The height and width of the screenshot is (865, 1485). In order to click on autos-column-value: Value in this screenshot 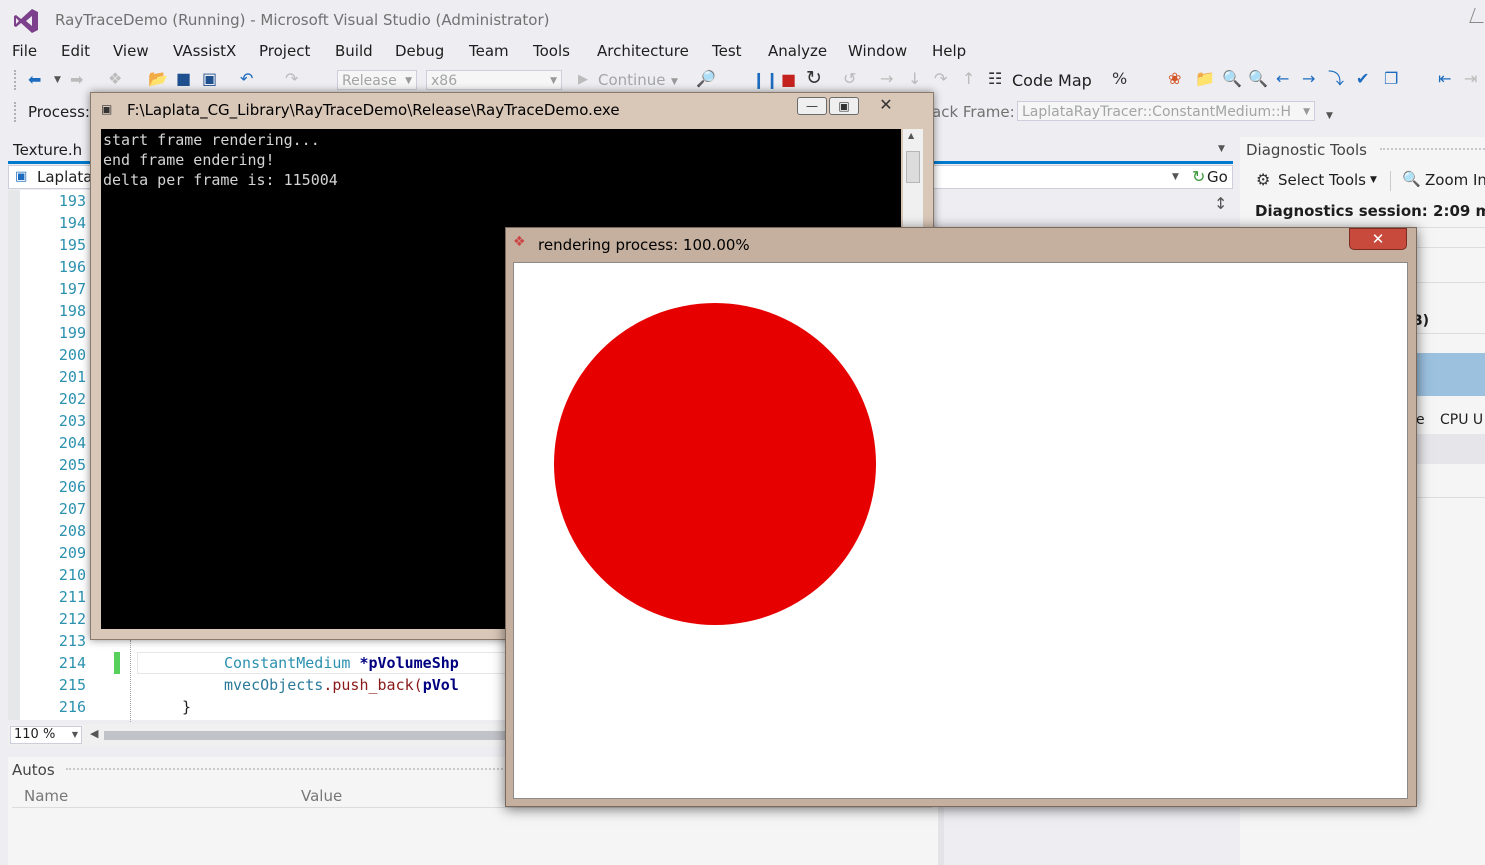, I will do `click(321, 796)`.